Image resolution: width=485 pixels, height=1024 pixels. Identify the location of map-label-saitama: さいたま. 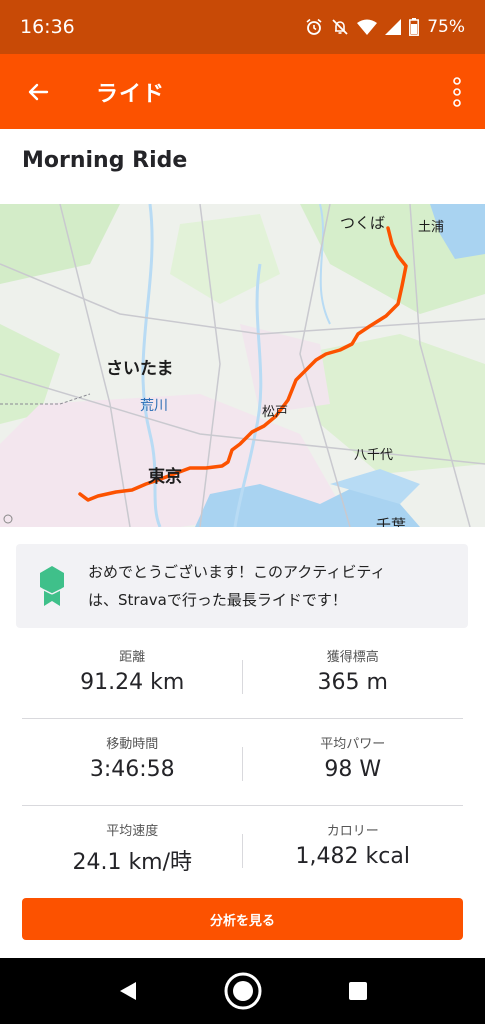
(140, 369).